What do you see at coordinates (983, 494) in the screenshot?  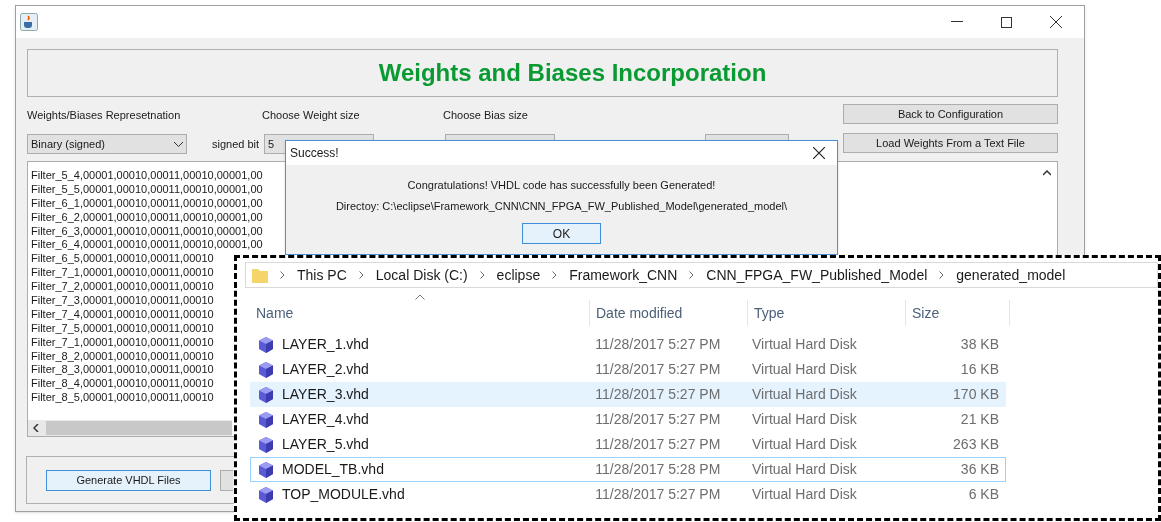 I see `file-size: 6 KB` at bounding box center [983, 494].